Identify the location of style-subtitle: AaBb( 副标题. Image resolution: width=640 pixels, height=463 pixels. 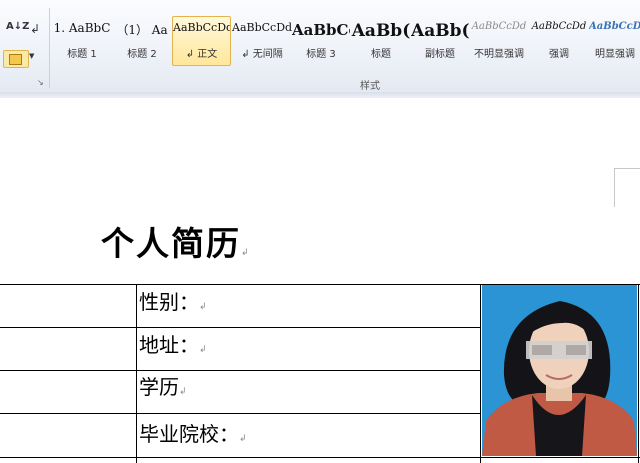
(440, 41).